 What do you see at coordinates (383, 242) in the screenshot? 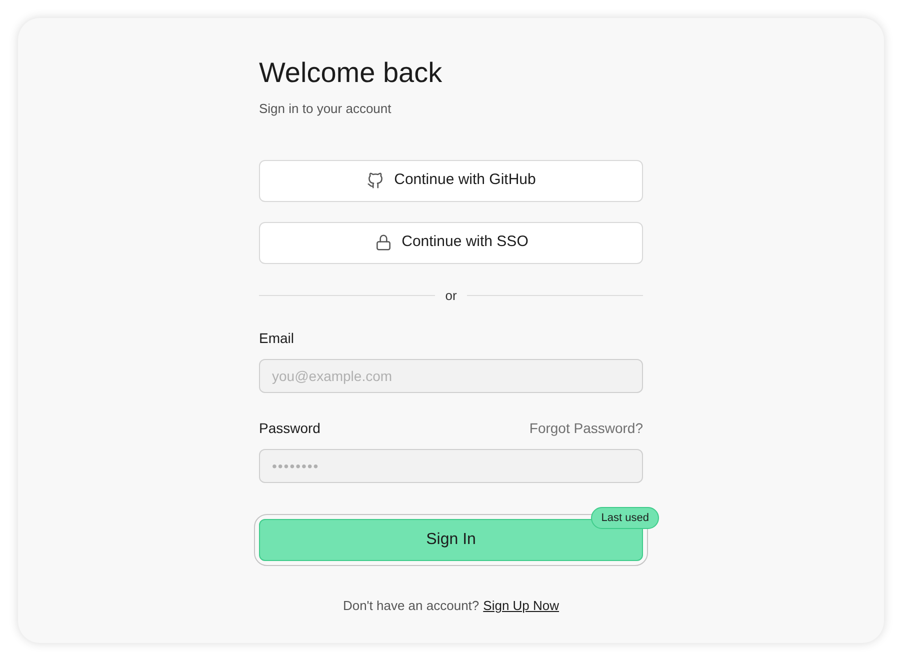
I see `lock-icon` at bounding box center [383, 242].